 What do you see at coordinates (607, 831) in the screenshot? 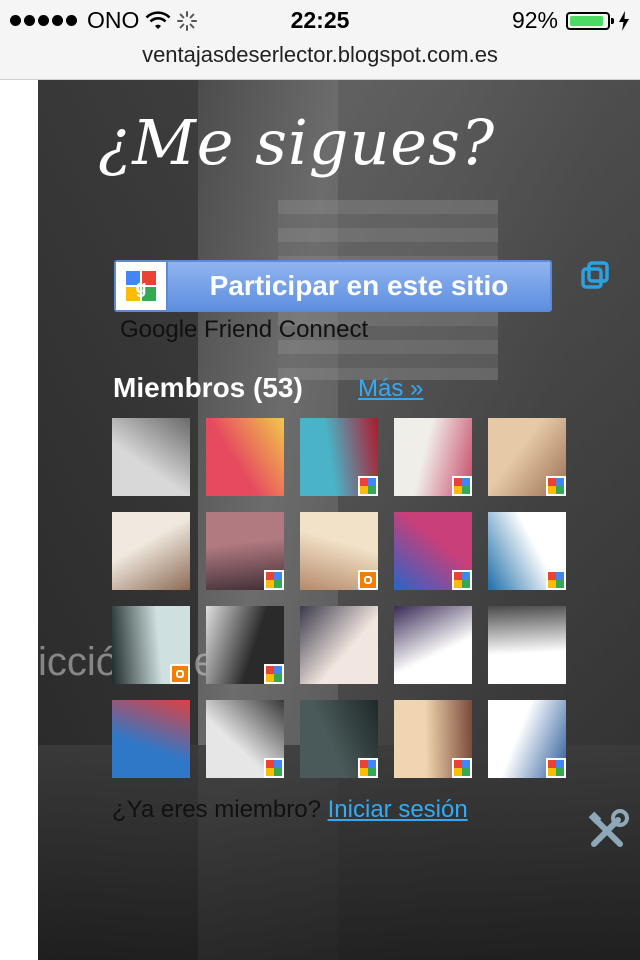
I see `tools-icon` at bounding box center [607, 831].